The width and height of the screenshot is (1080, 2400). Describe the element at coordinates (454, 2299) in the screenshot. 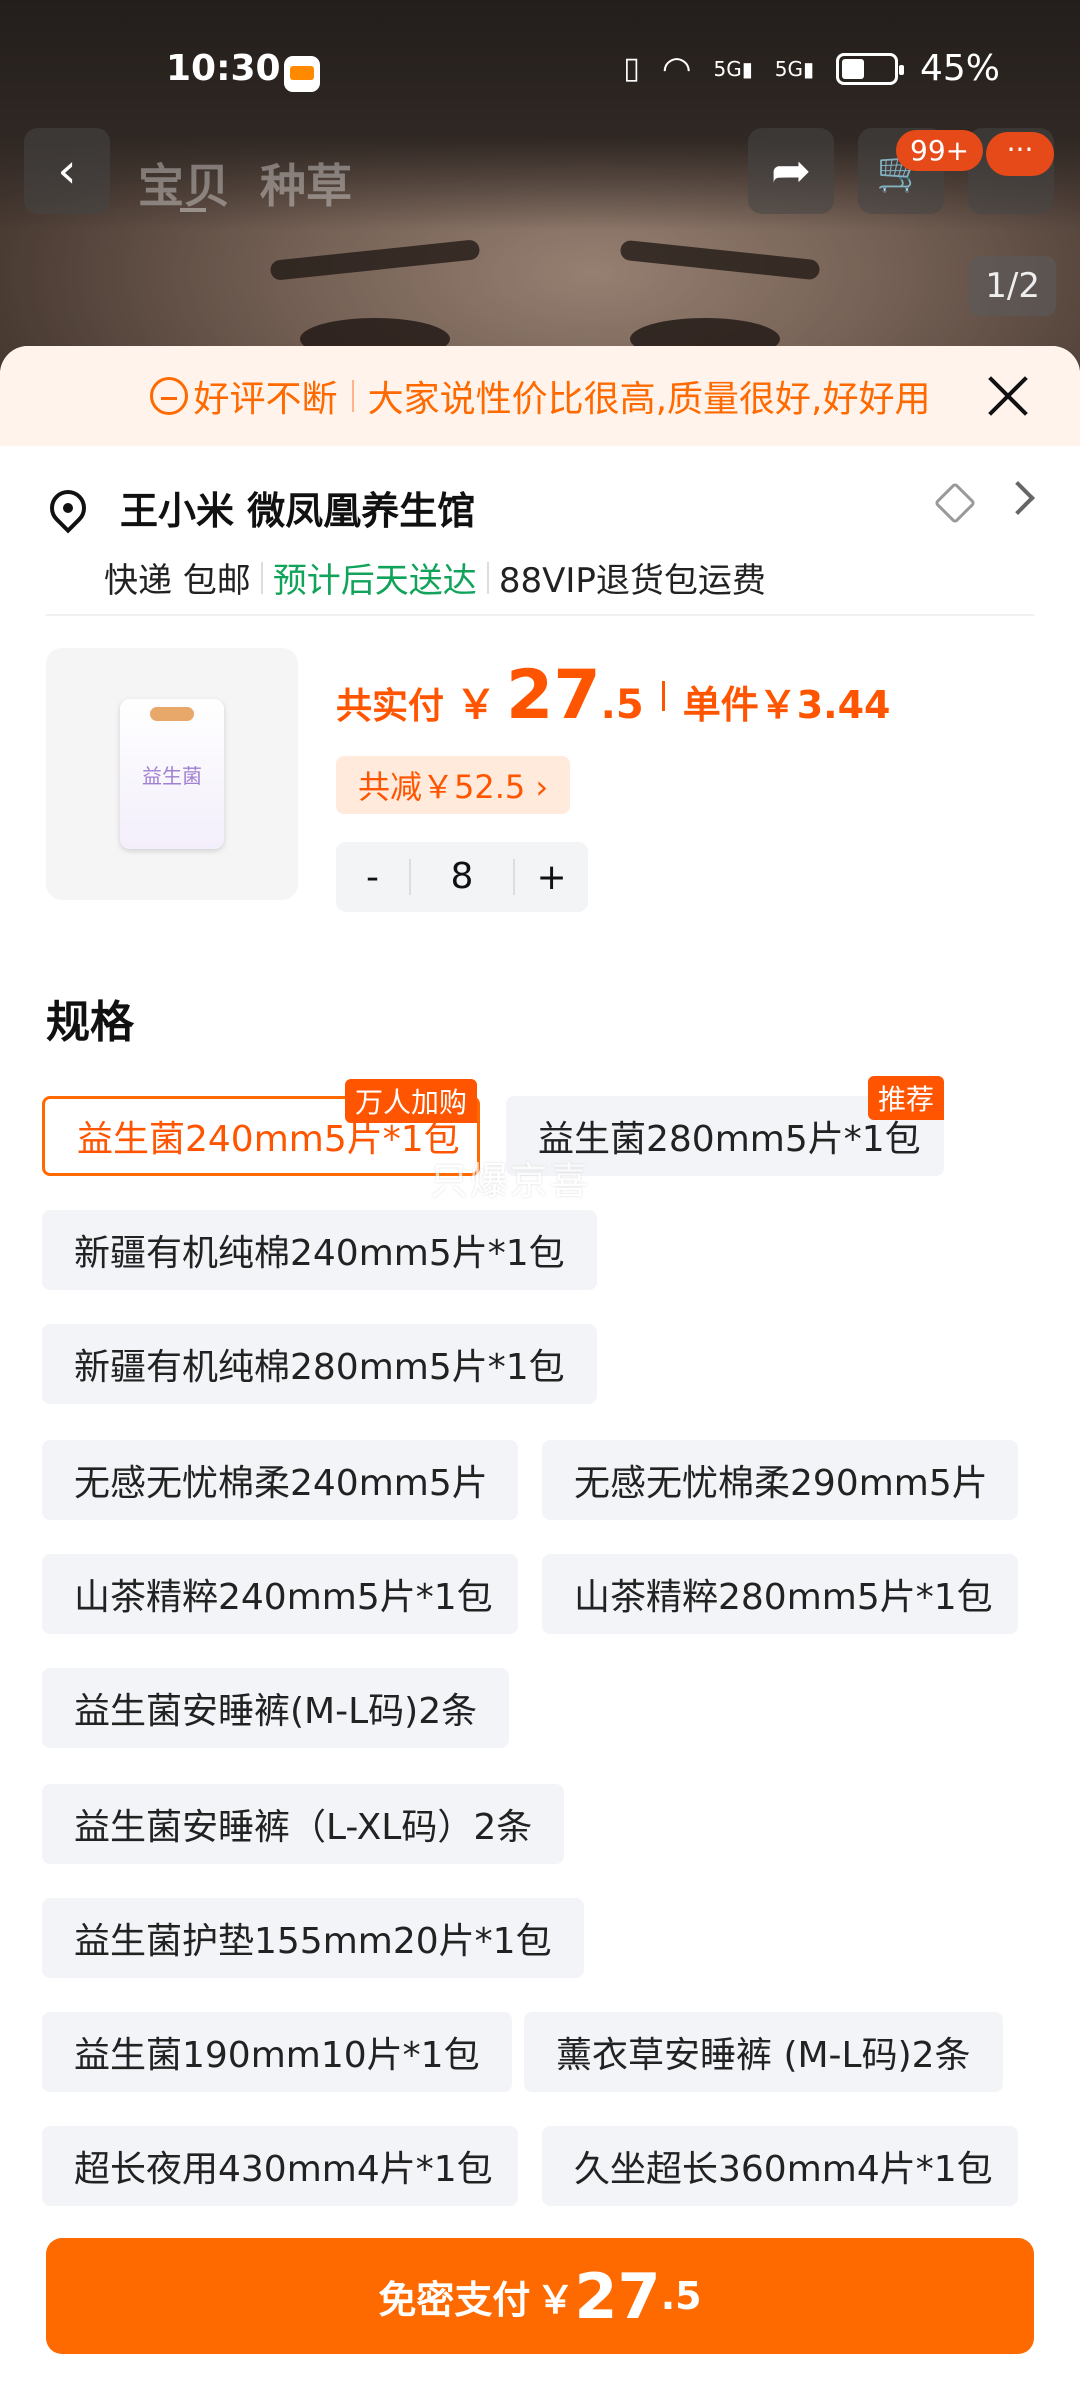

I see `pay-label: 免密支付` at that location.